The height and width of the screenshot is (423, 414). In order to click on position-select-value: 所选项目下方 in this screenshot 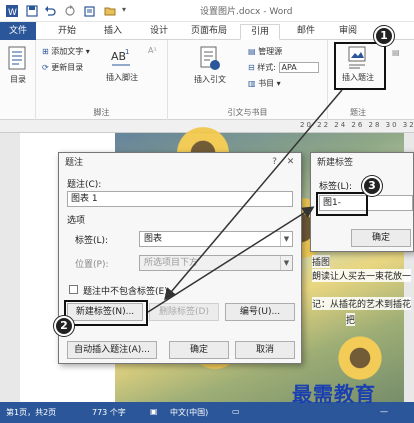, I will do `click(171, 263)`.